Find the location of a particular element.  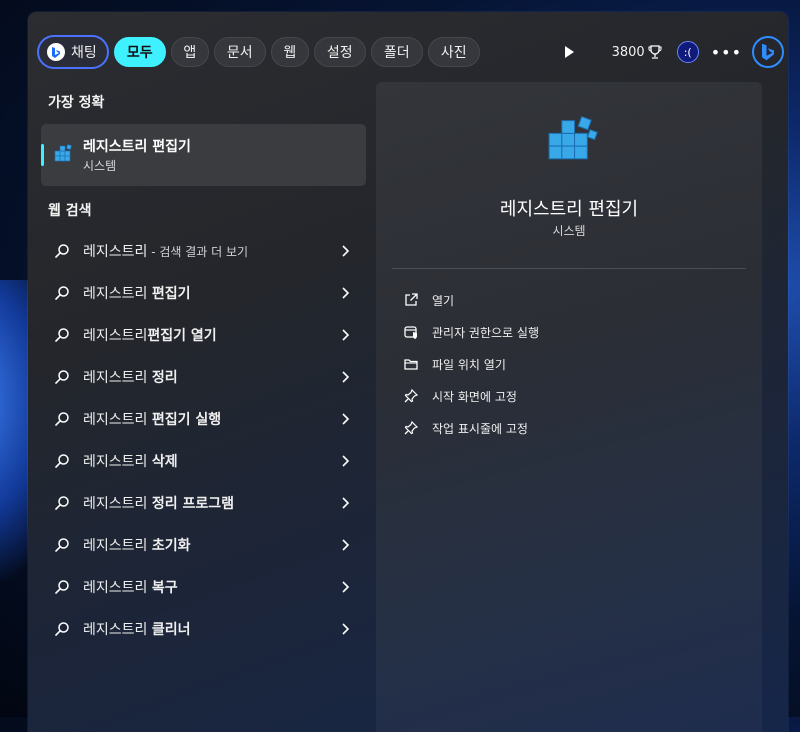

list-item: 레지스트리 편집기 is located at coordinates (203, 293).